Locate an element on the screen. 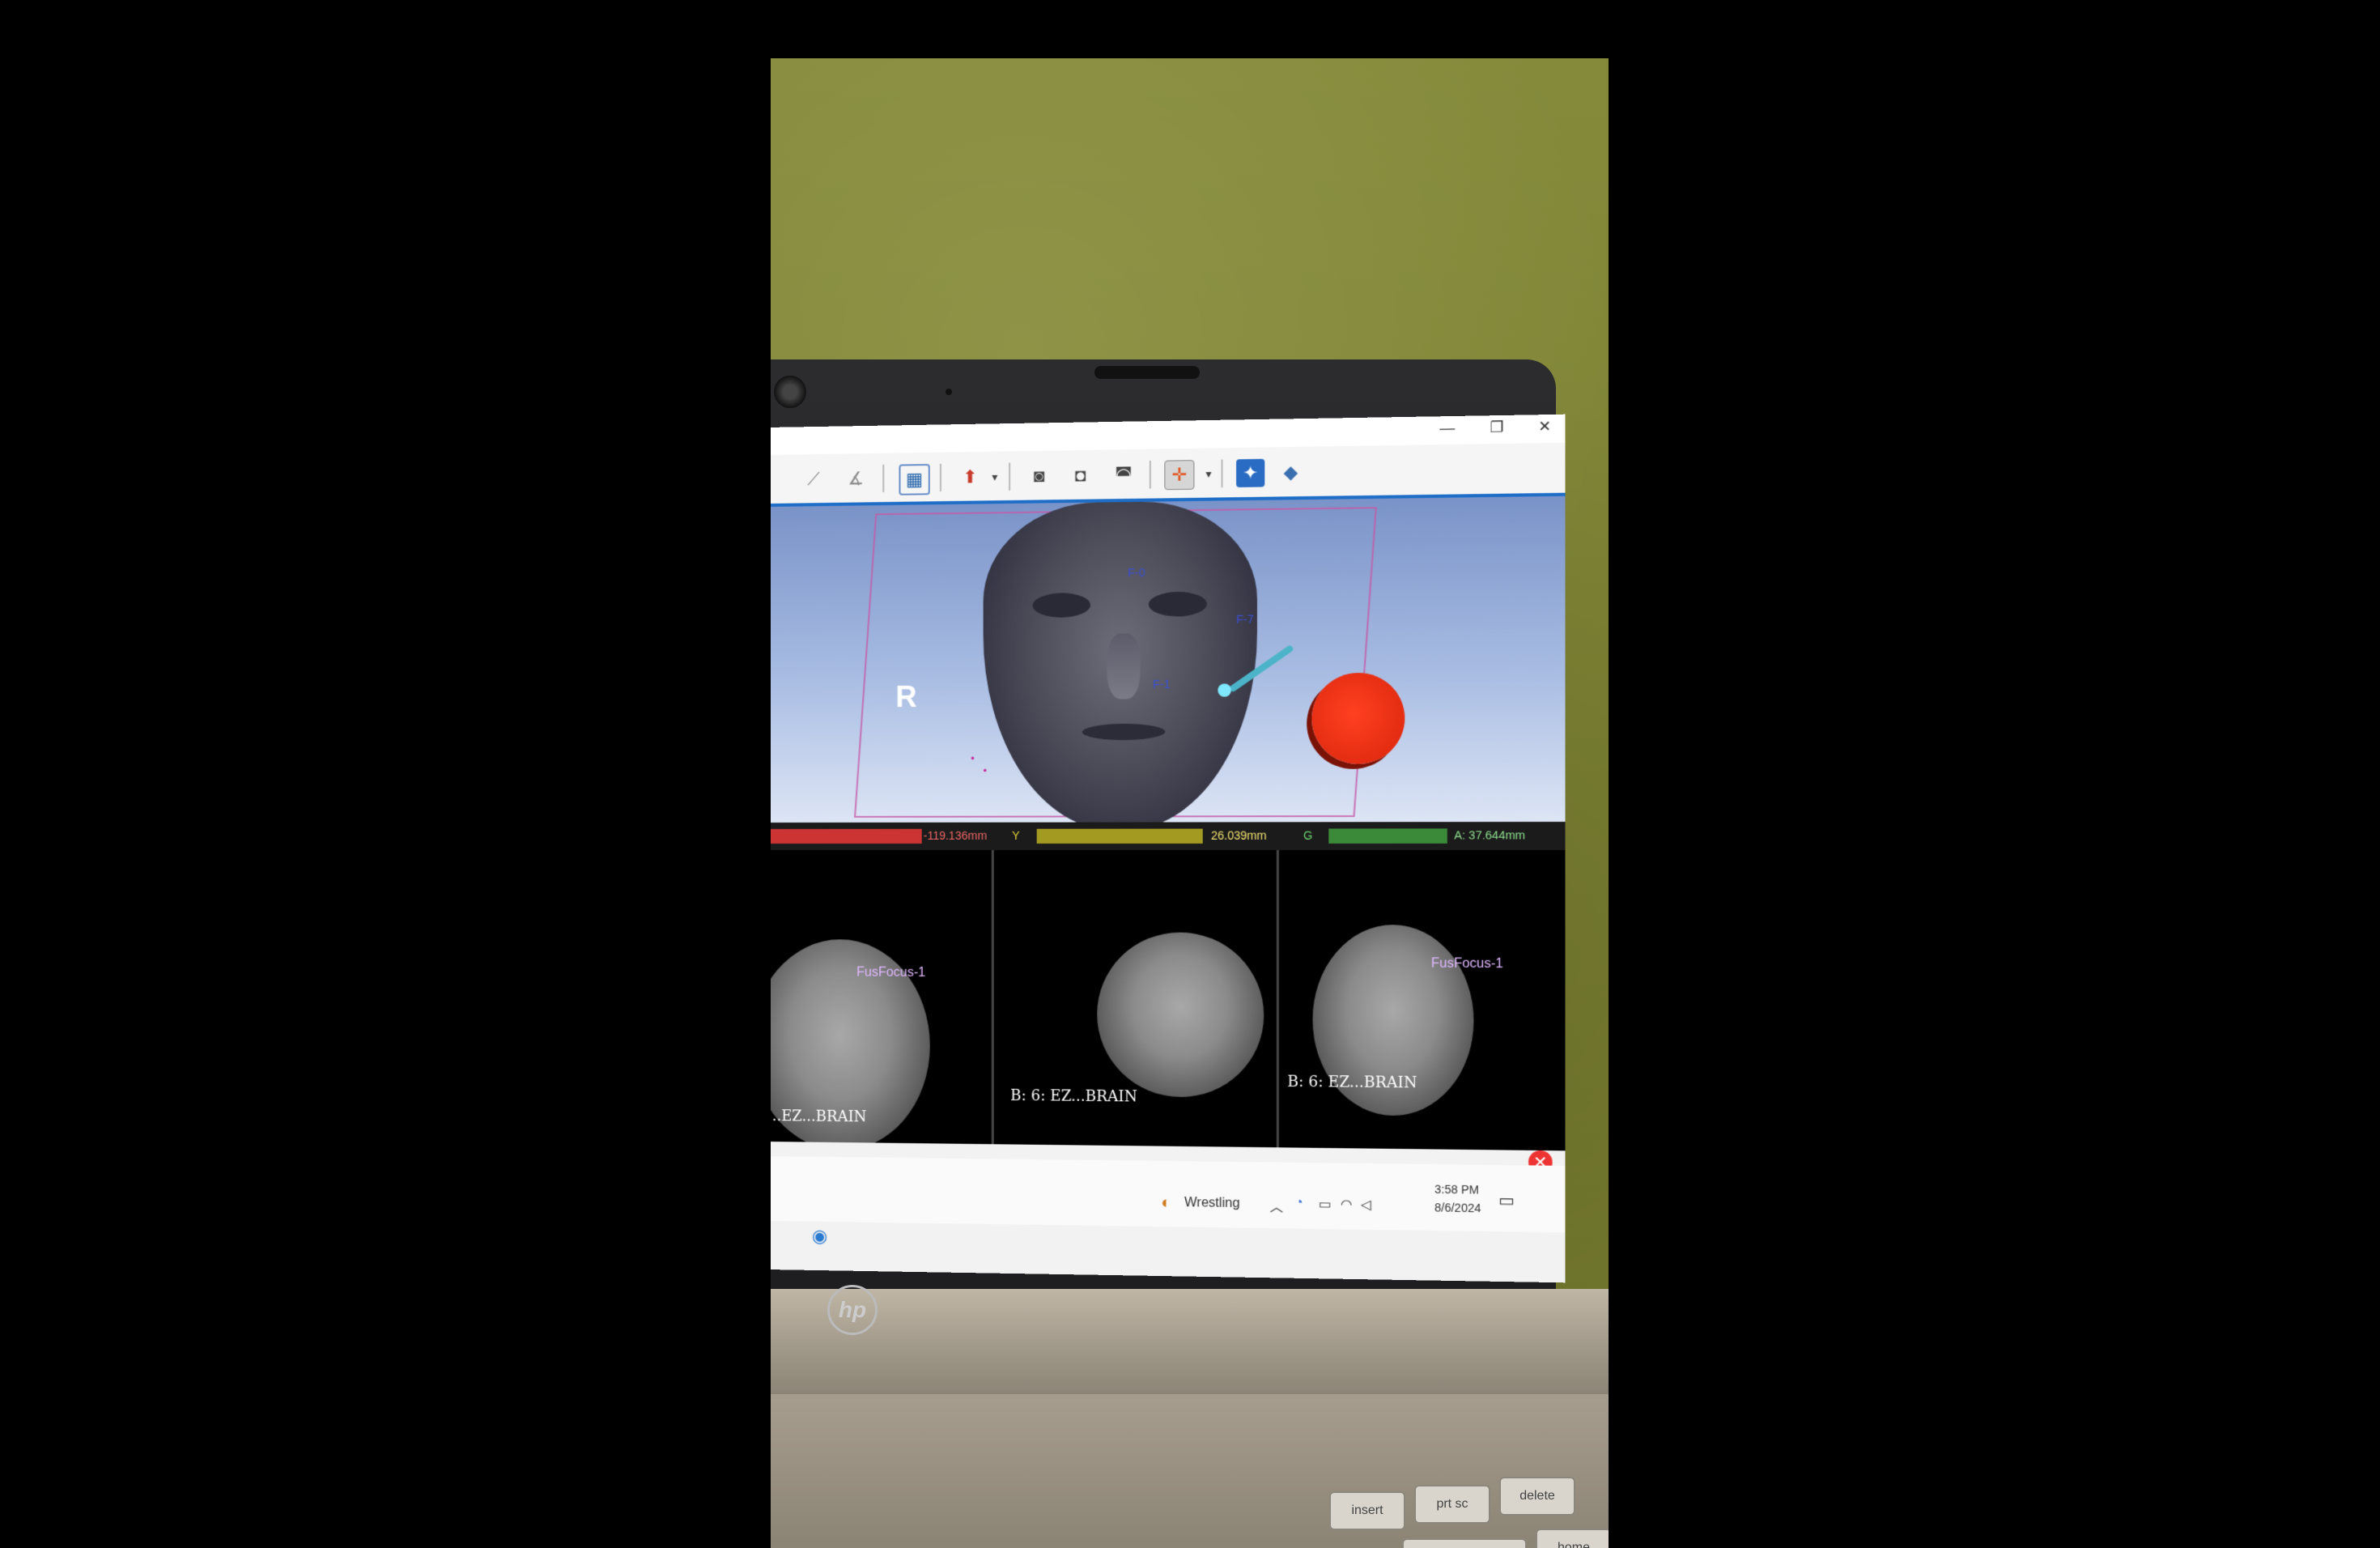  yellow-slice-offset: 26.039mm is located at coordinates (1239, 835).